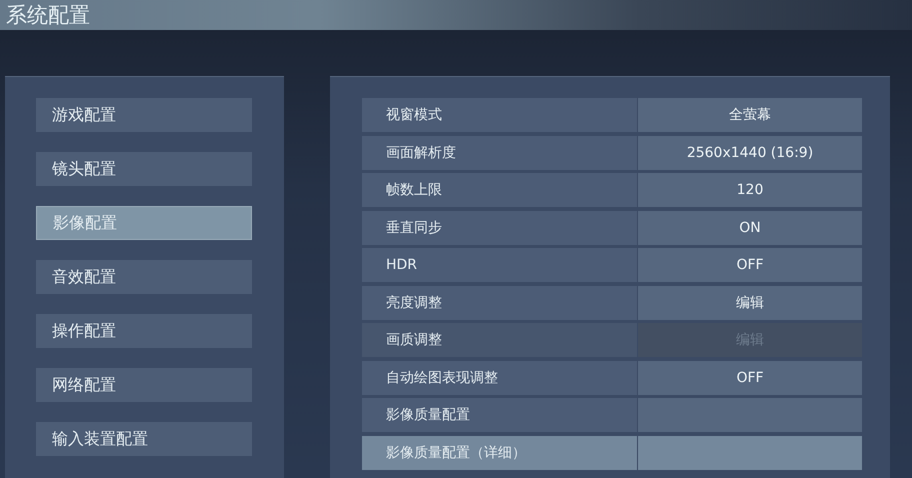 The image size is (912, 478). I want to click on setting-value: 全萤幕, so click(750, 115).